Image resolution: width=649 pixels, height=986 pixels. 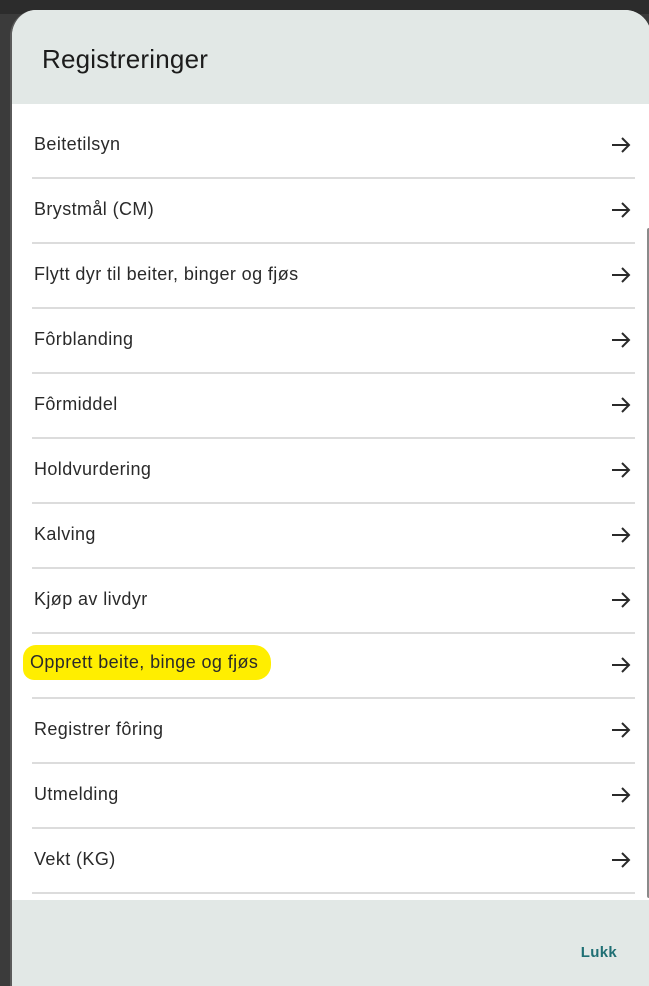 What do you see at coordinates (75, 859) in the screenshot?
I see `list-item-label: Vekt (KG)` at bounding box center [75, 859].